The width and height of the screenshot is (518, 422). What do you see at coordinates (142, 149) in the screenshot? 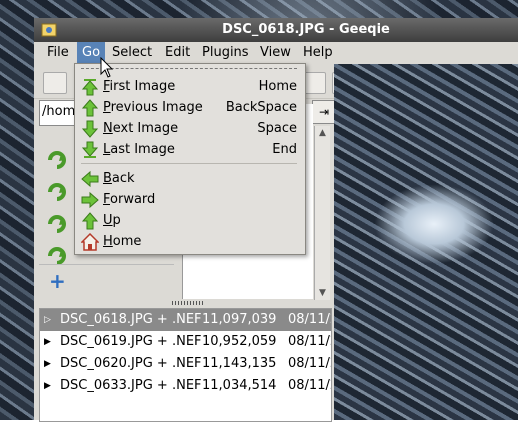
I see `menu-item-label: ast Image` at bounding box center [142, 149].